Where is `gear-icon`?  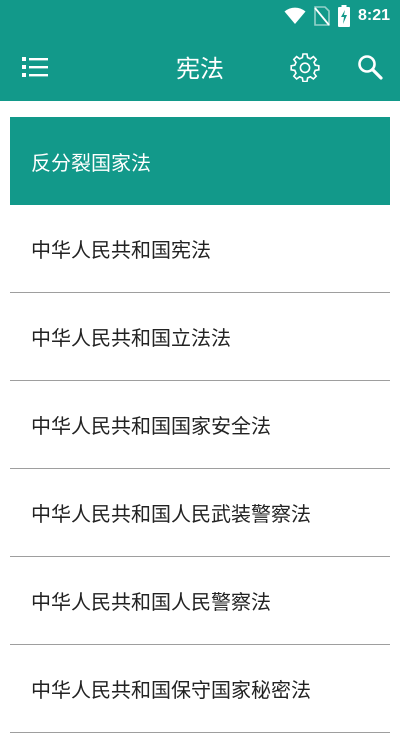 gear-icon is located at coordinates (305, 67).